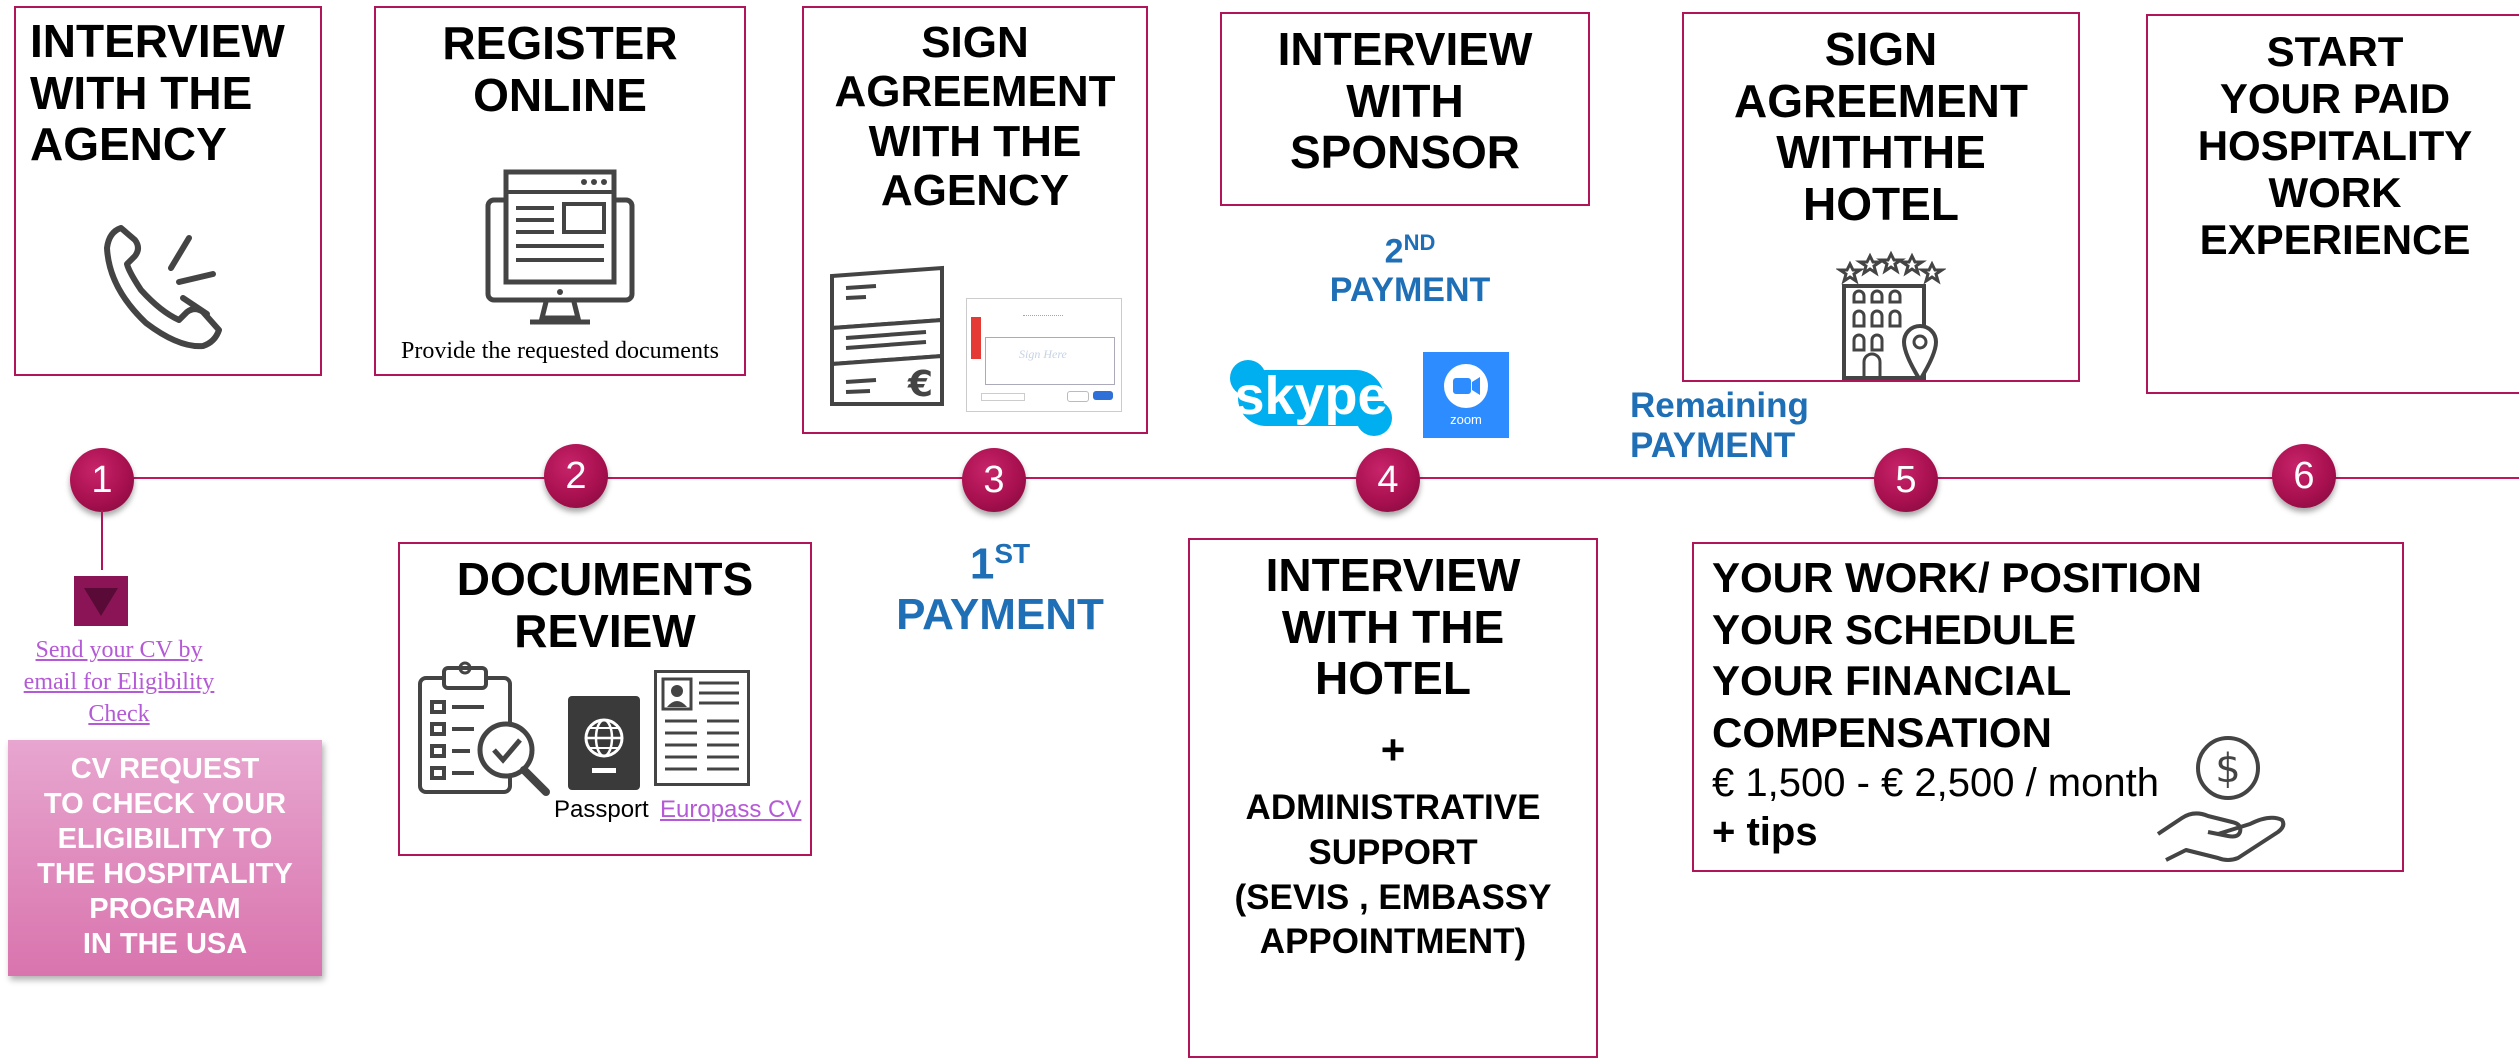  Describe the element at coordinates (560, 248) in the screenshot. I see `computer-monitor-icon` at that location.